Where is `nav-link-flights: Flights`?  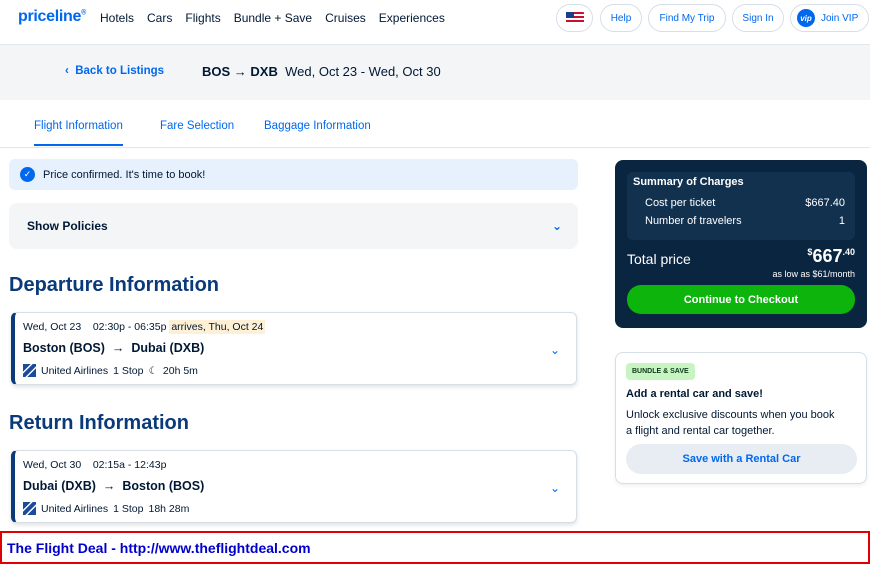
nav-link-flights: Flights is located at coordinates (202, 18).